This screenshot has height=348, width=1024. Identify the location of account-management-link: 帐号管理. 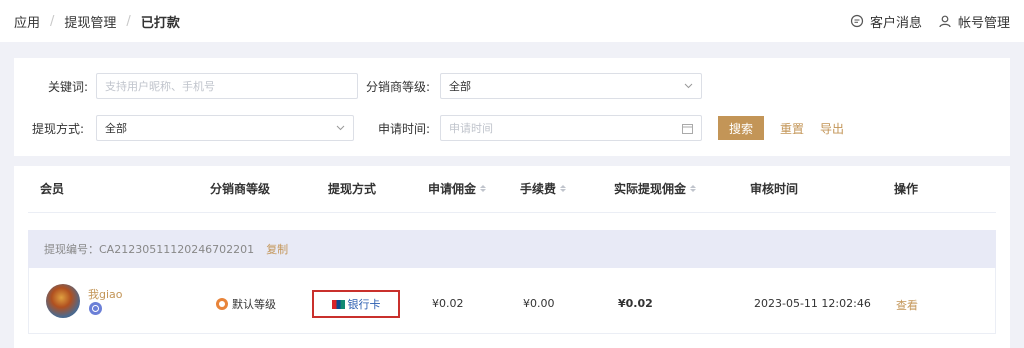
(974, 21).